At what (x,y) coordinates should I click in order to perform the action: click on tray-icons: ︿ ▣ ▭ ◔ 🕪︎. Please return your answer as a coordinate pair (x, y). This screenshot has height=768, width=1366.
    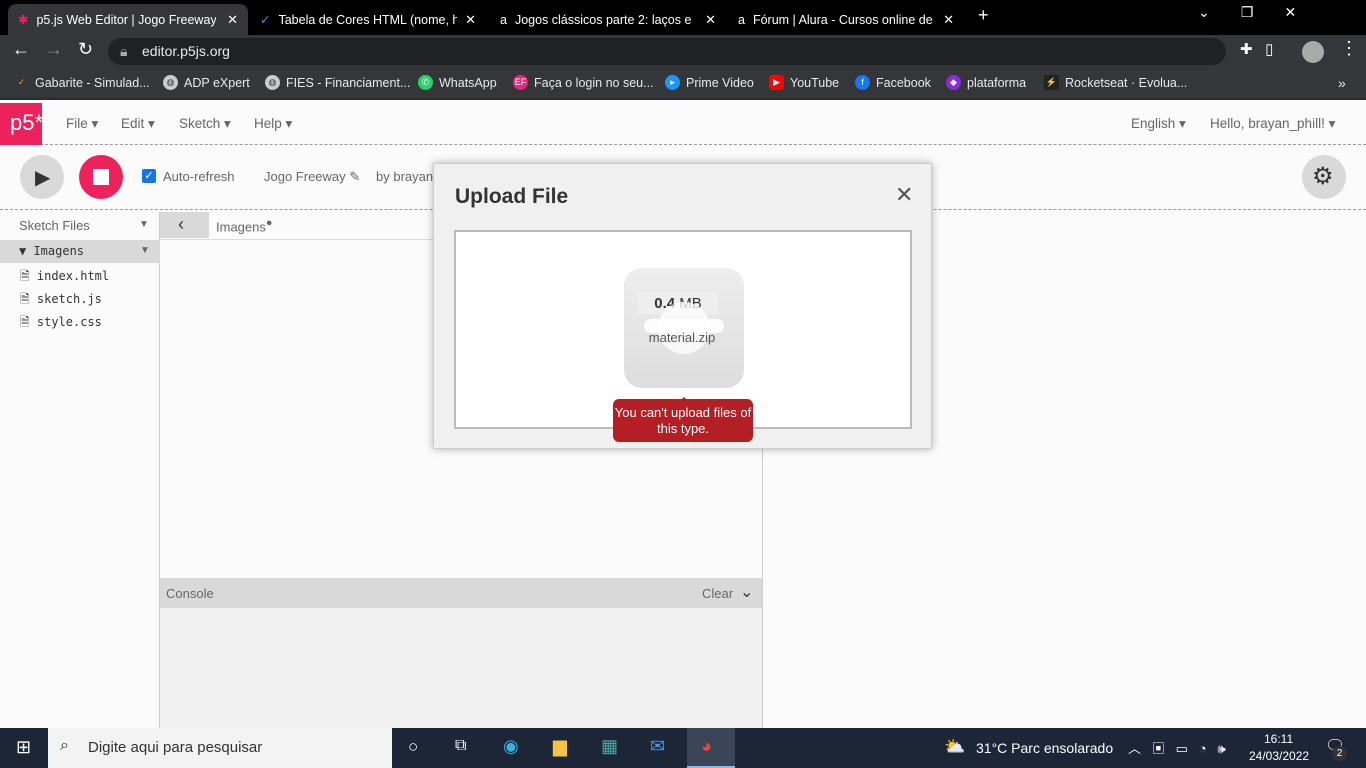
    Looking at the image, I should click on (1177, 747).